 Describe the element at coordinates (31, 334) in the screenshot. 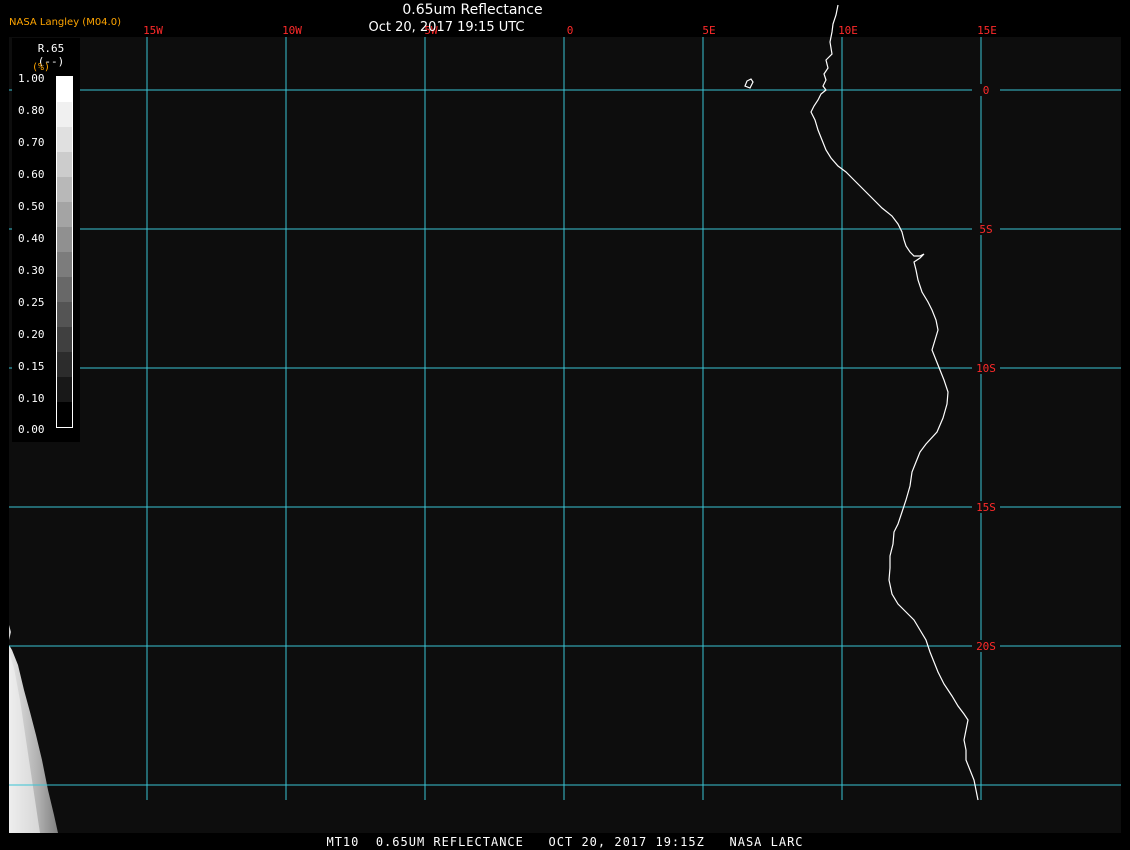

I see `colorbar-tick-label: 0.20` at that location.